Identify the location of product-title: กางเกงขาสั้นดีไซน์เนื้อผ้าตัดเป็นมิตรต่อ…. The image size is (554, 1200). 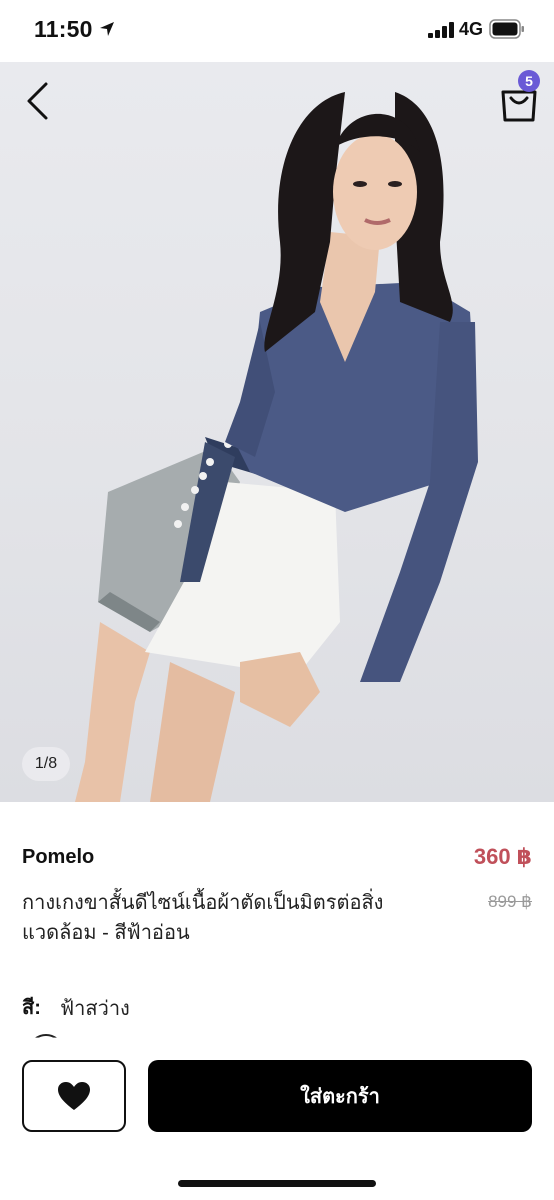
(203, 918).